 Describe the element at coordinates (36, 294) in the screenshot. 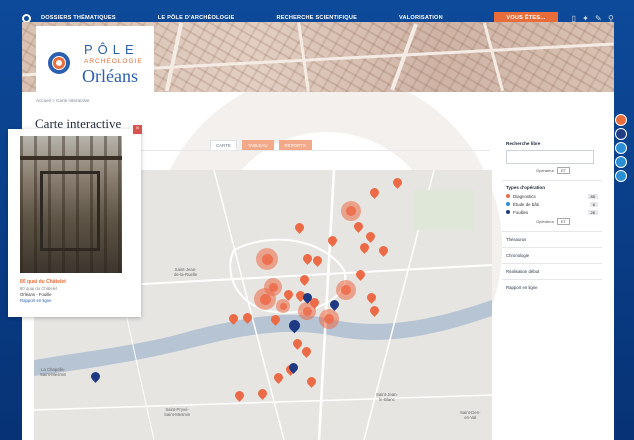

I see `popup-city-type: Orléans - Fouille` at that location.